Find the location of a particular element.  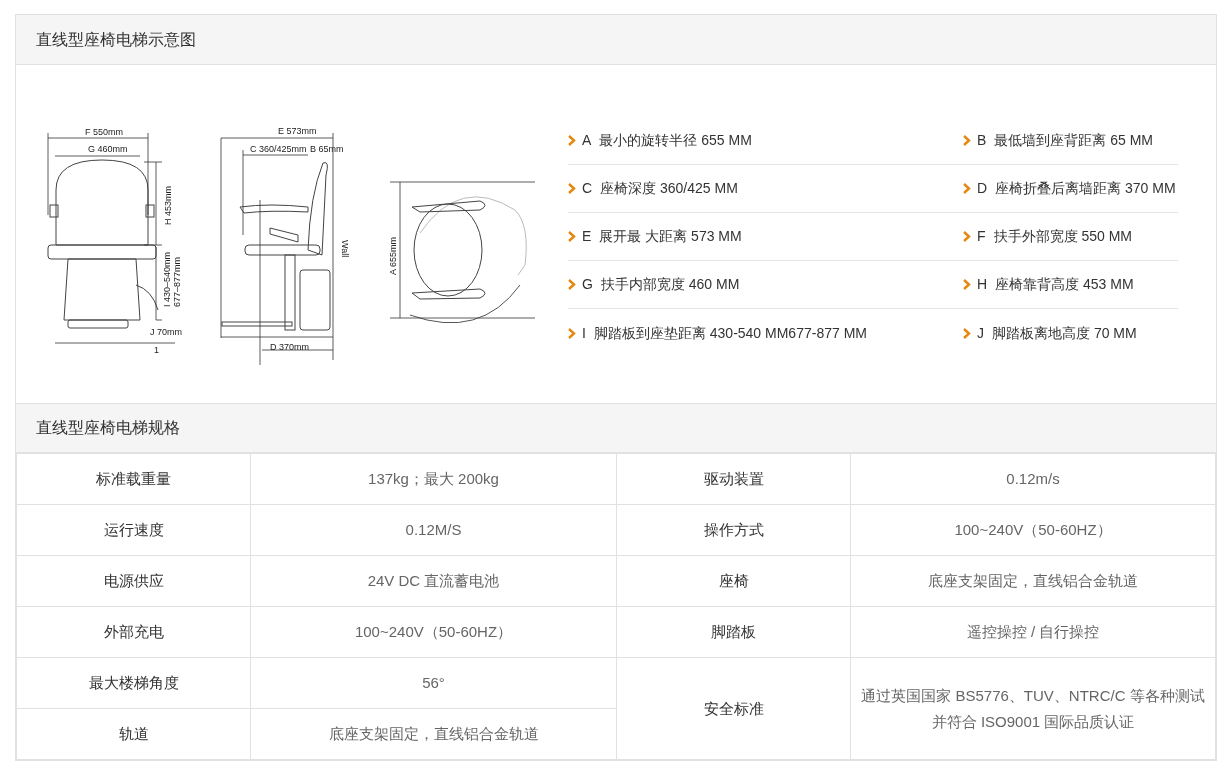

table-cell: 底座支架固定，直线铝合金轨道 is located at coordinates (1033, 581).